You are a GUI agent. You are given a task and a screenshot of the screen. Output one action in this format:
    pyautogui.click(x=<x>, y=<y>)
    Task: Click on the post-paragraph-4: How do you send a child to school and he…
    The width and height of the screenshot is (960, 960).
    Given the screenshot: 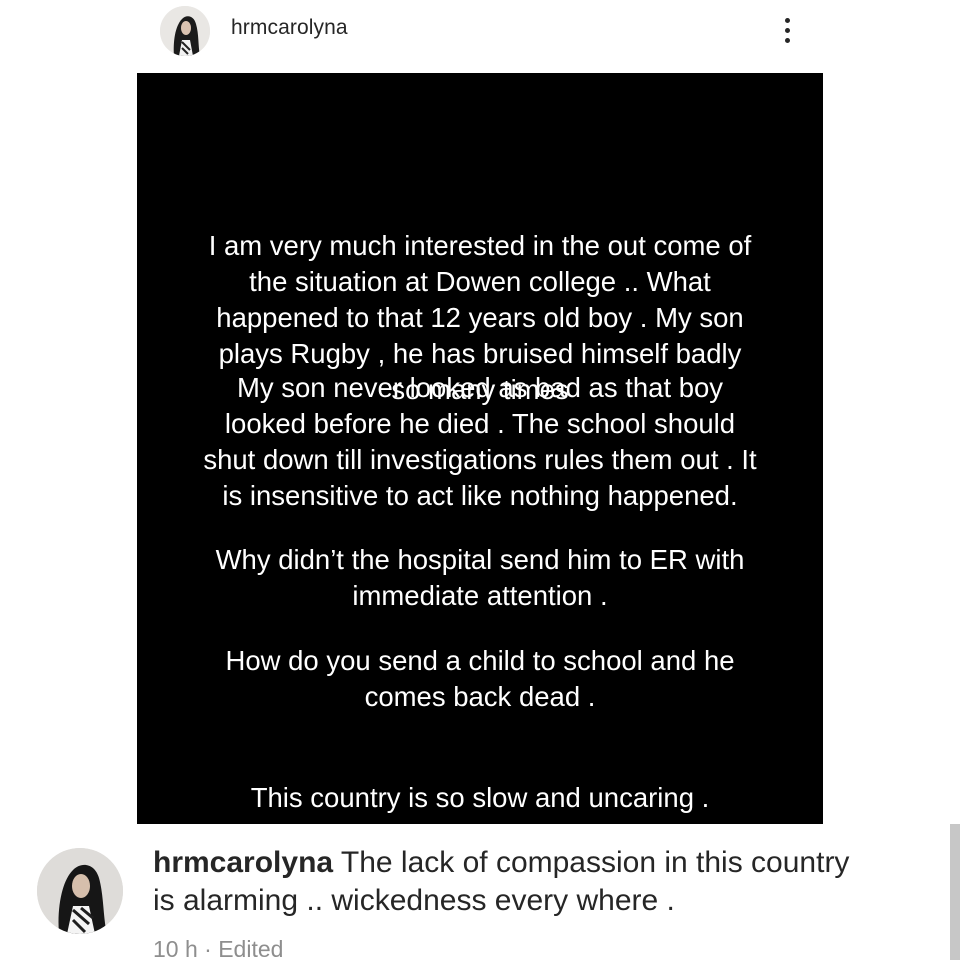 What is the action you would take?
    pyautogui.click(x=480, y=678)
    